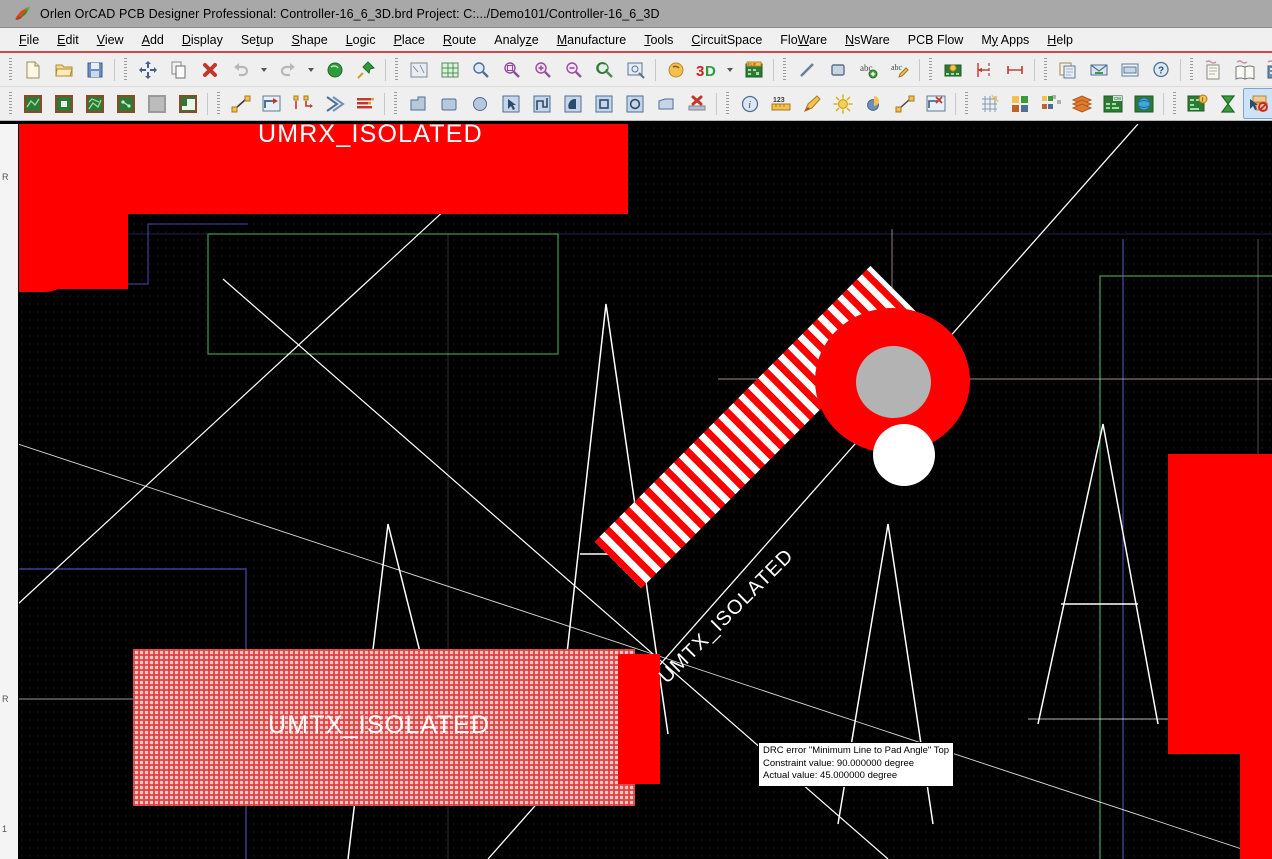  What do you see at coordinates (32, 69) in the screenshot?
I see `new-file-icon` at bounding box center [32, 69].